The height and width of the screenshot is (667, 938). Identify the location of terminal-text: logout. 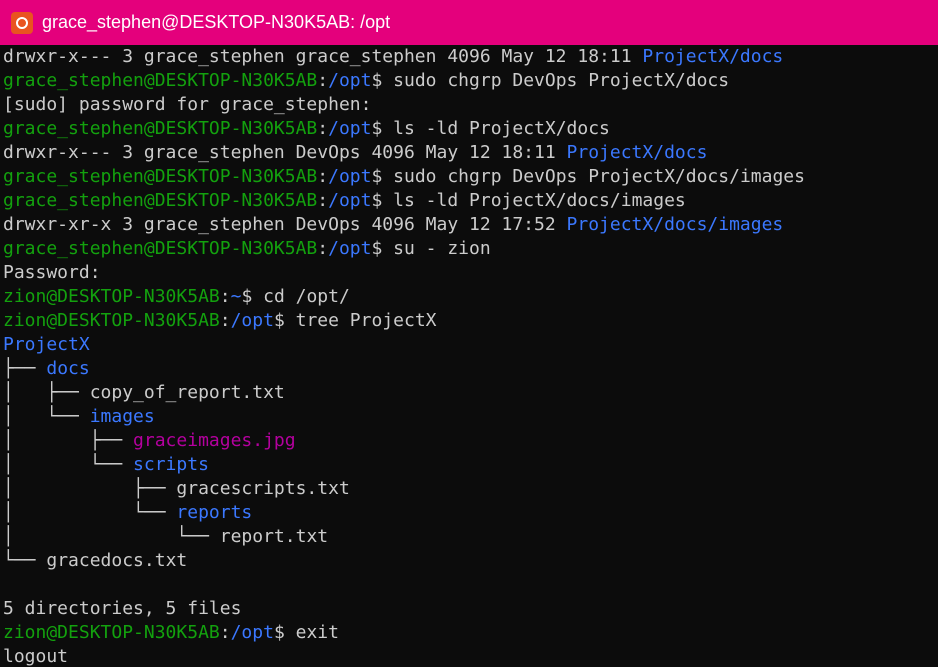
(36, 656).